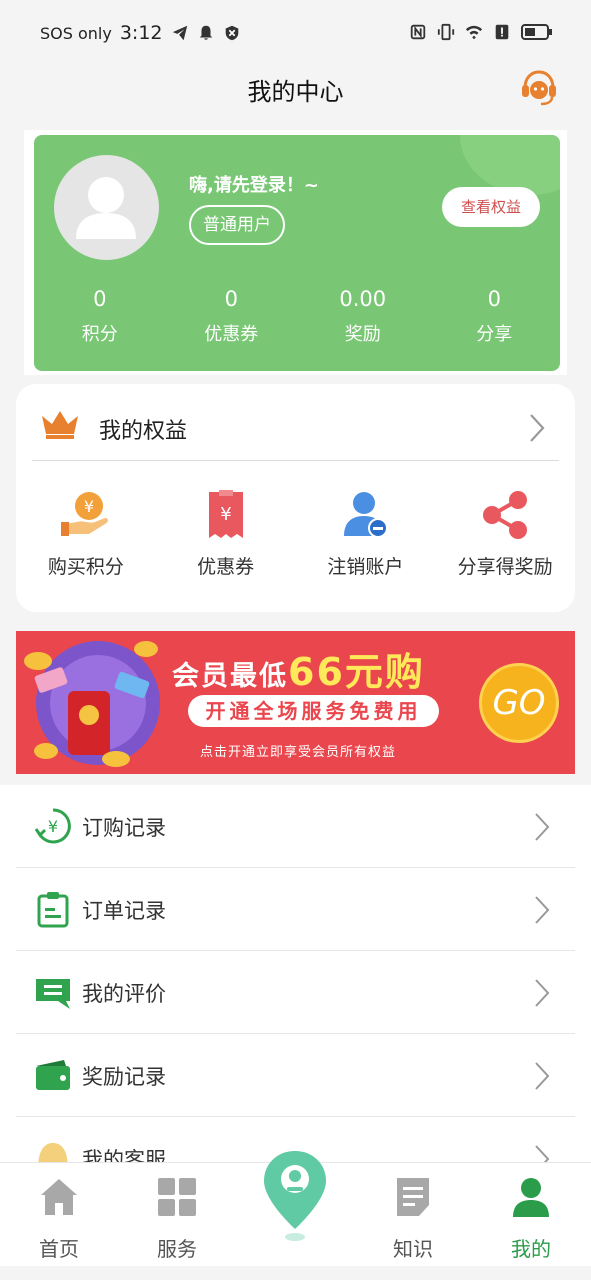 The height and width of the screenshot is (1280, 591). I want to click on battery-icon, so click(536, 32).